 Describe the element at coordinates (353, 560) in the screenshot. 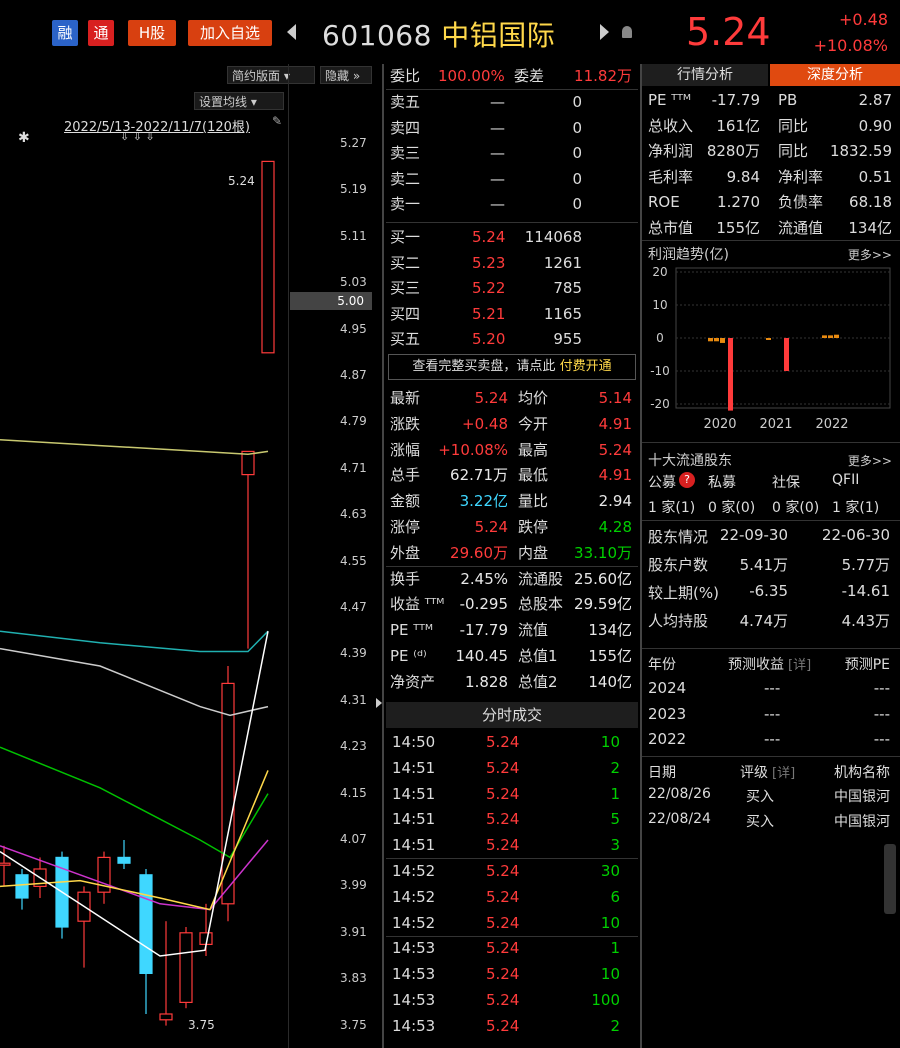

I see `price-tick: 4.55` at that location.